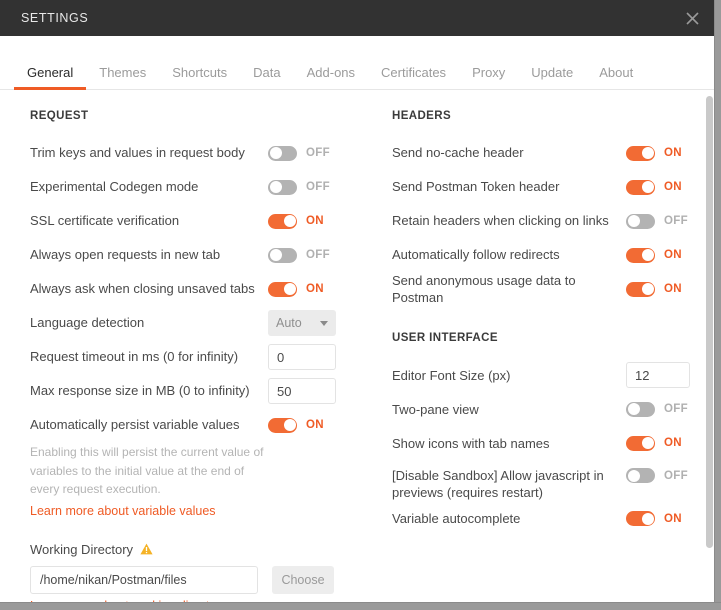 The height and width of the screenshot is (610, 721). I want to click on tab-about: About, so click(616, 77).